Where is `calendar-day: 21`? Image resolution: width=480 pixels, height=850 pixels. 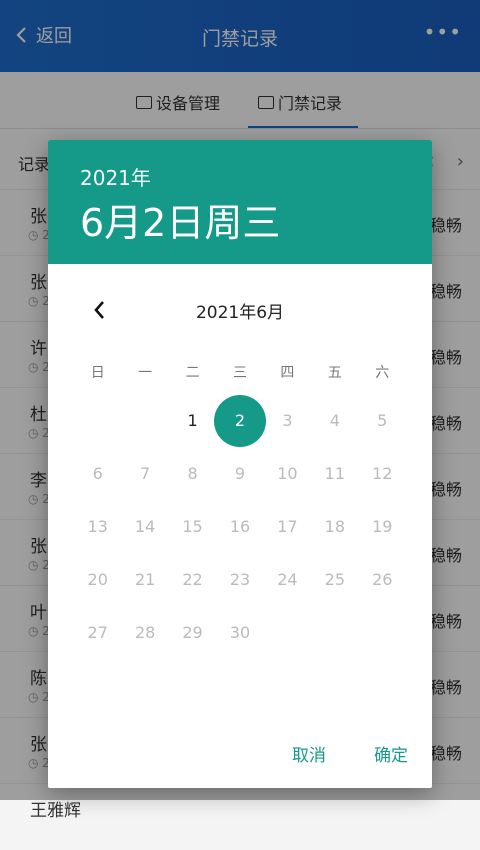 calendar-day: 21 is located at coordinates (144, 579).